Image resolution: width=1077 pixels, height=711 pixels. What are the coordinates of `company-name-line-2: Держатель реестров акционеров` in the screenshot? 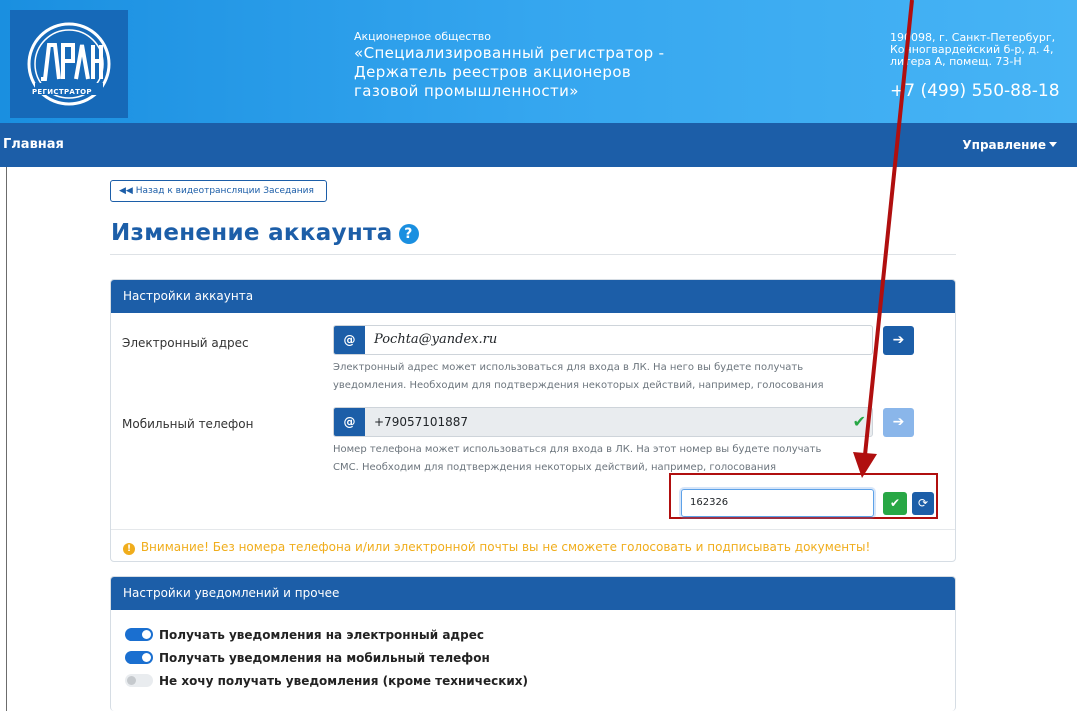 It's located at (493, 72).